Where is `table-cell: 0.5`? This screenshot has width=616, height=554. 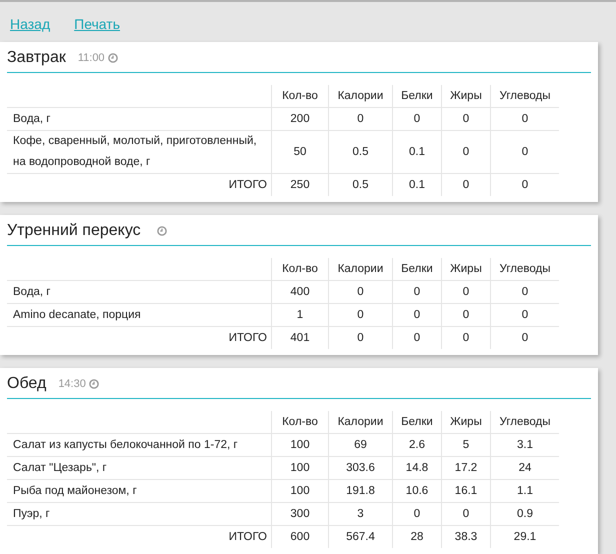
table-cell: 0.5 is located at coordinates (360, 152).